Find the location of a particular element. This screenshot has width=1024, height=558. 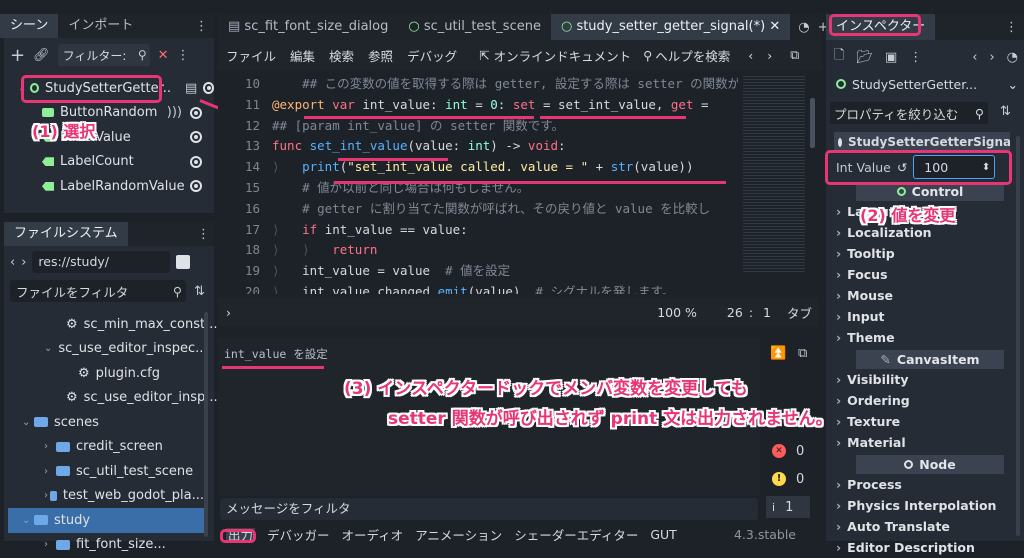

toggle-panel-icon: › is located at coordinates (228, 312).